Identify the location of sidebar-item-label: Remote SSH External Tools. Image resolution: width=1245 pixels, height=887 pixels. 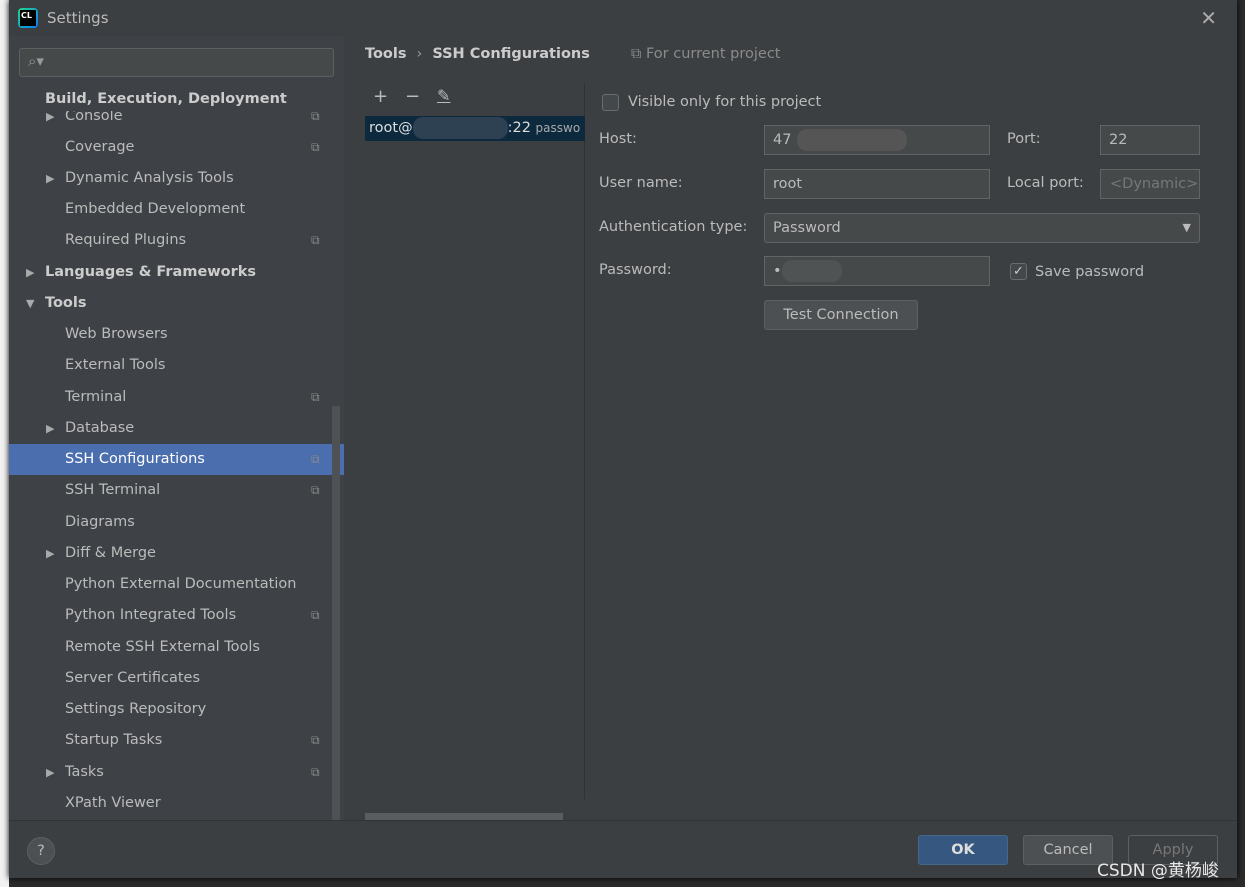
(162, 647).